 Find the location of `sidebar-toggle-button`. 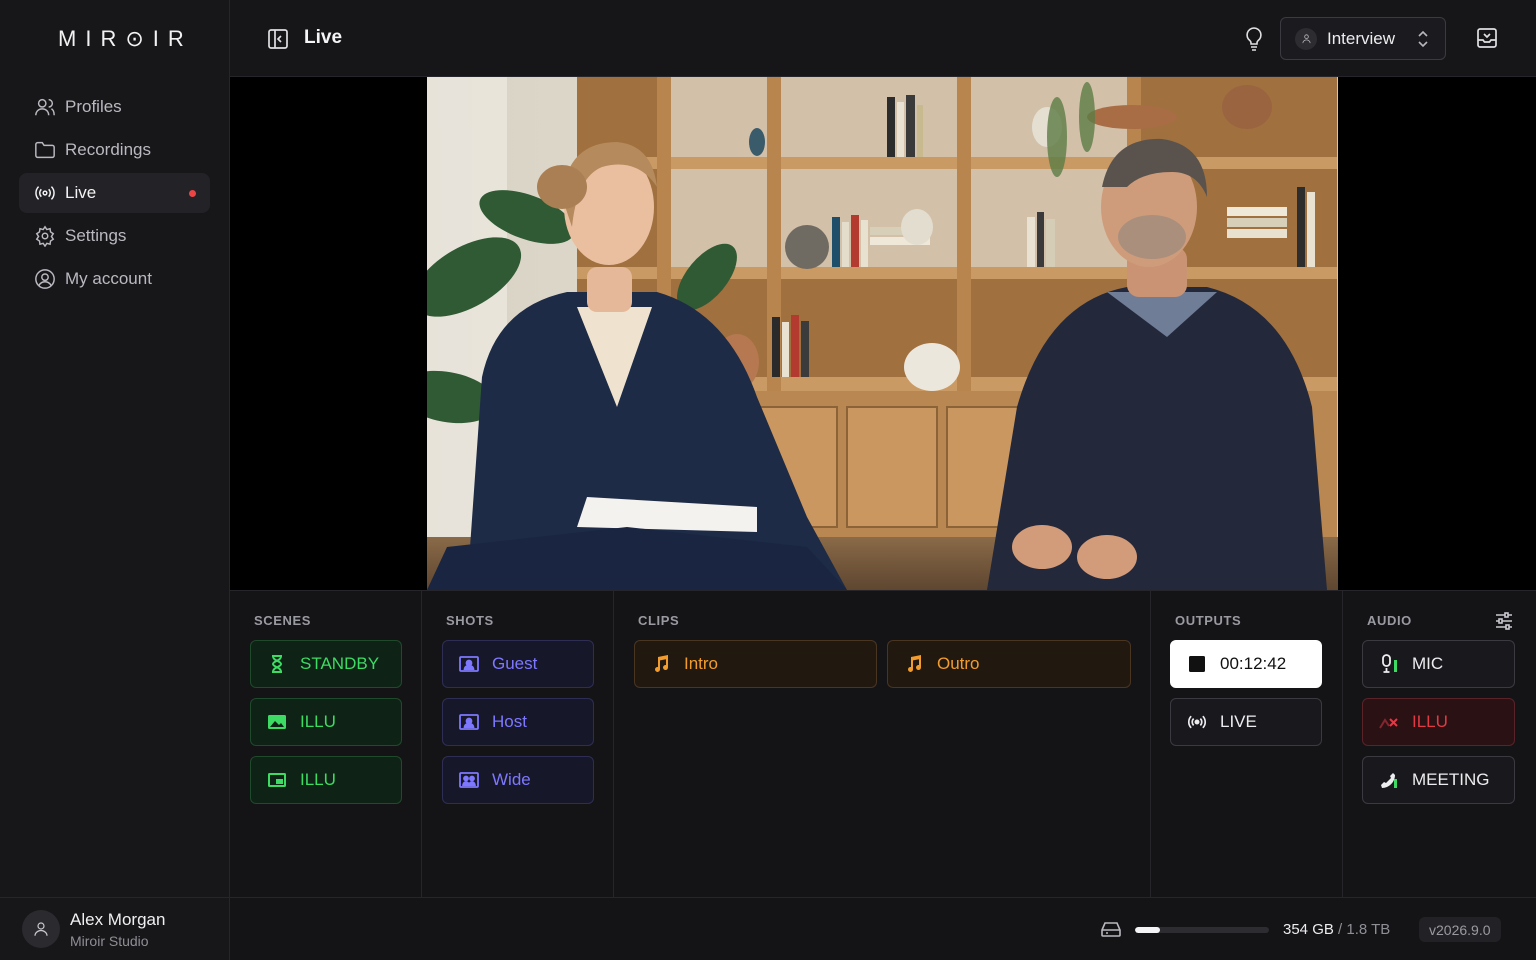

sidebar-toggle-button is located at coordinates (278, 39).